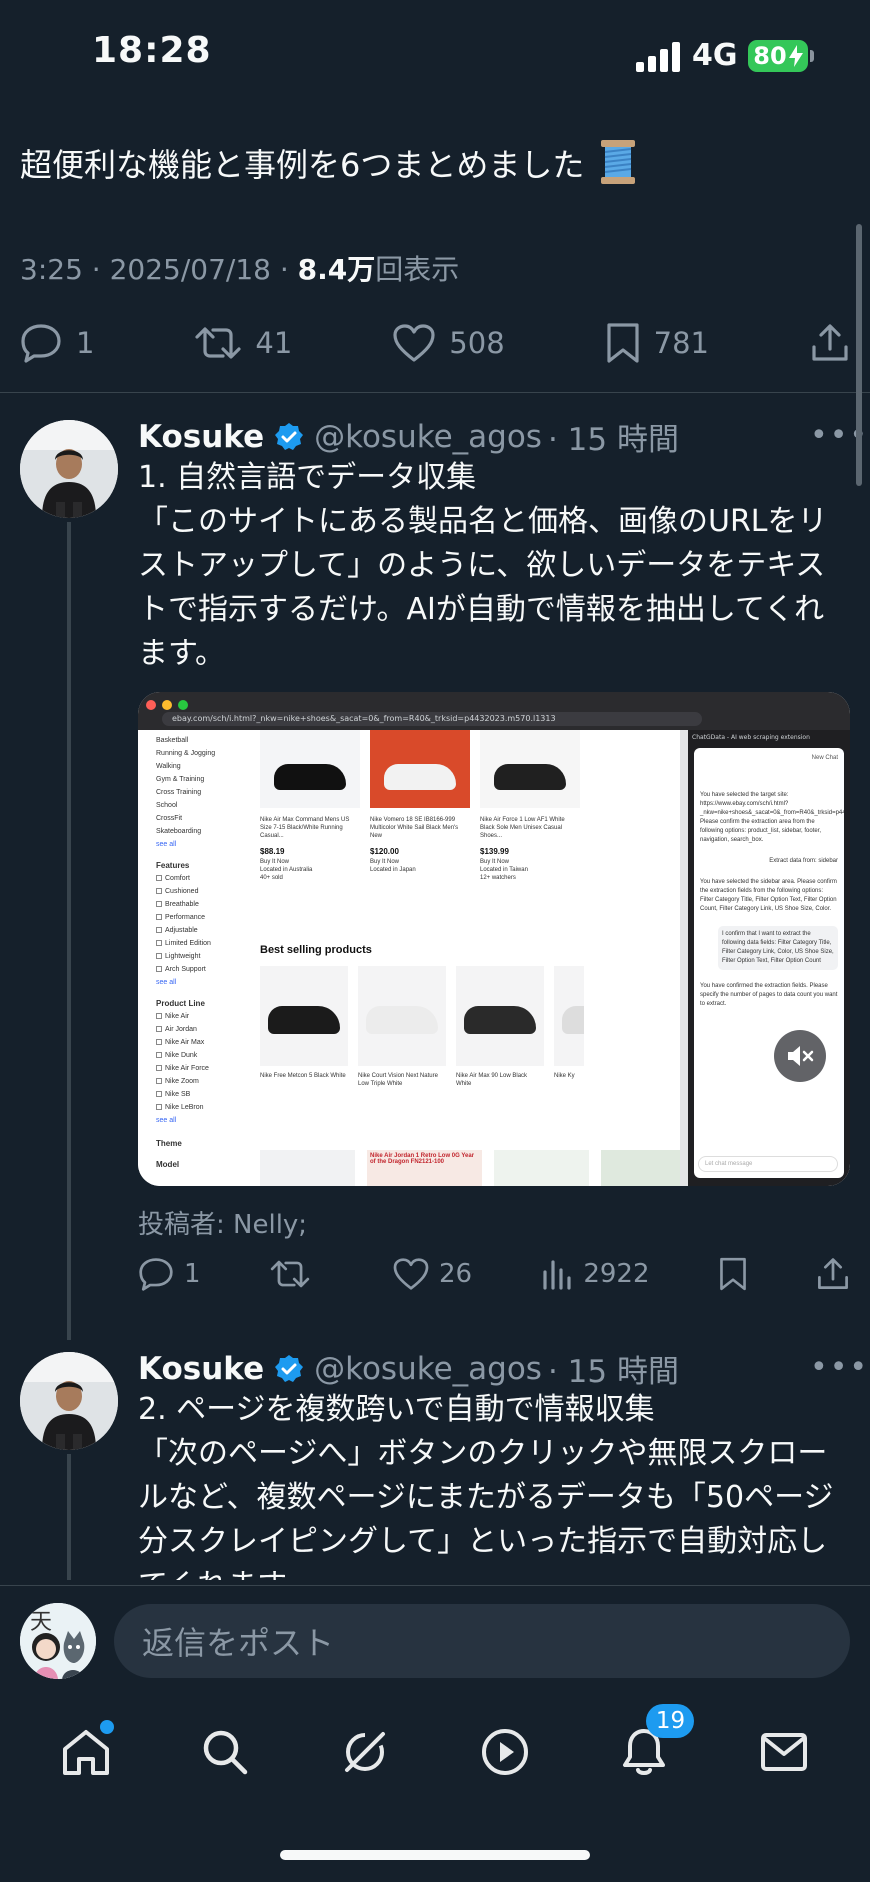 The width and height of the screenshot is (870, 1882). I want to click on tweet-actions: 1 41 508 781, so click(435, 343).